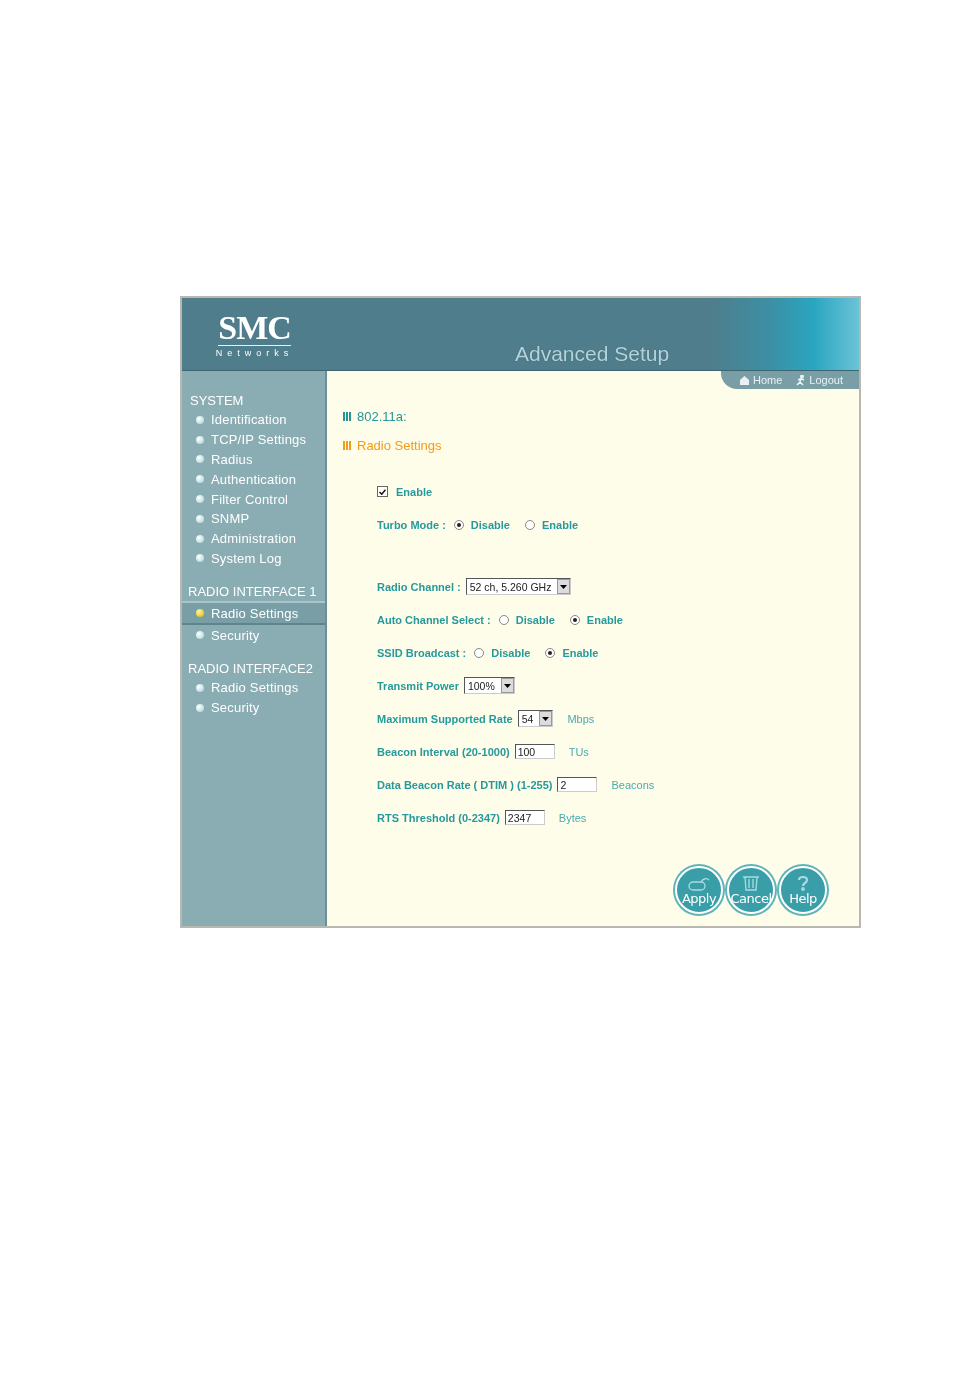  Describe the element at coordinates (253, 479) in the screenshot. I see `sidebar-item: Authentication` at that location.